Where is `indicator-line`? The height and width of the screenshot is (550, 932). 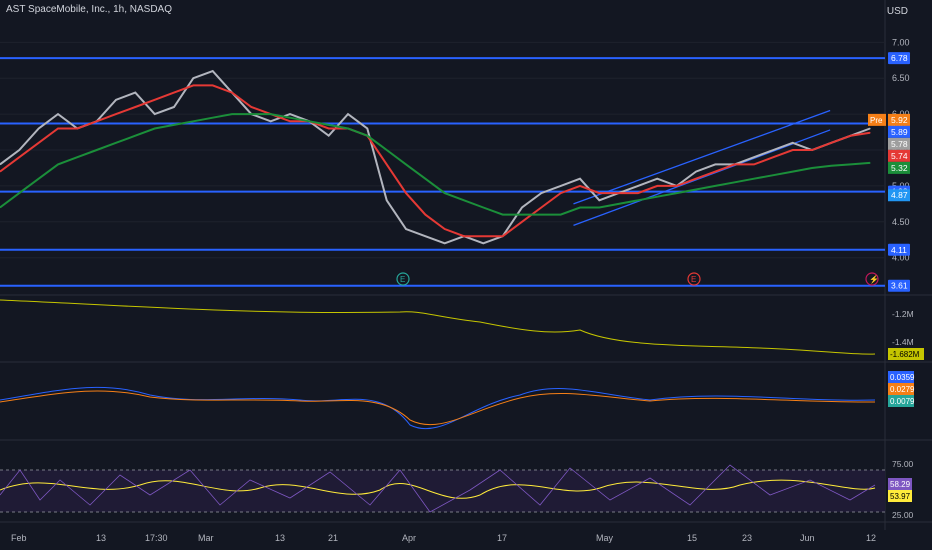 indicator-line is located at coordinates (438, 327).